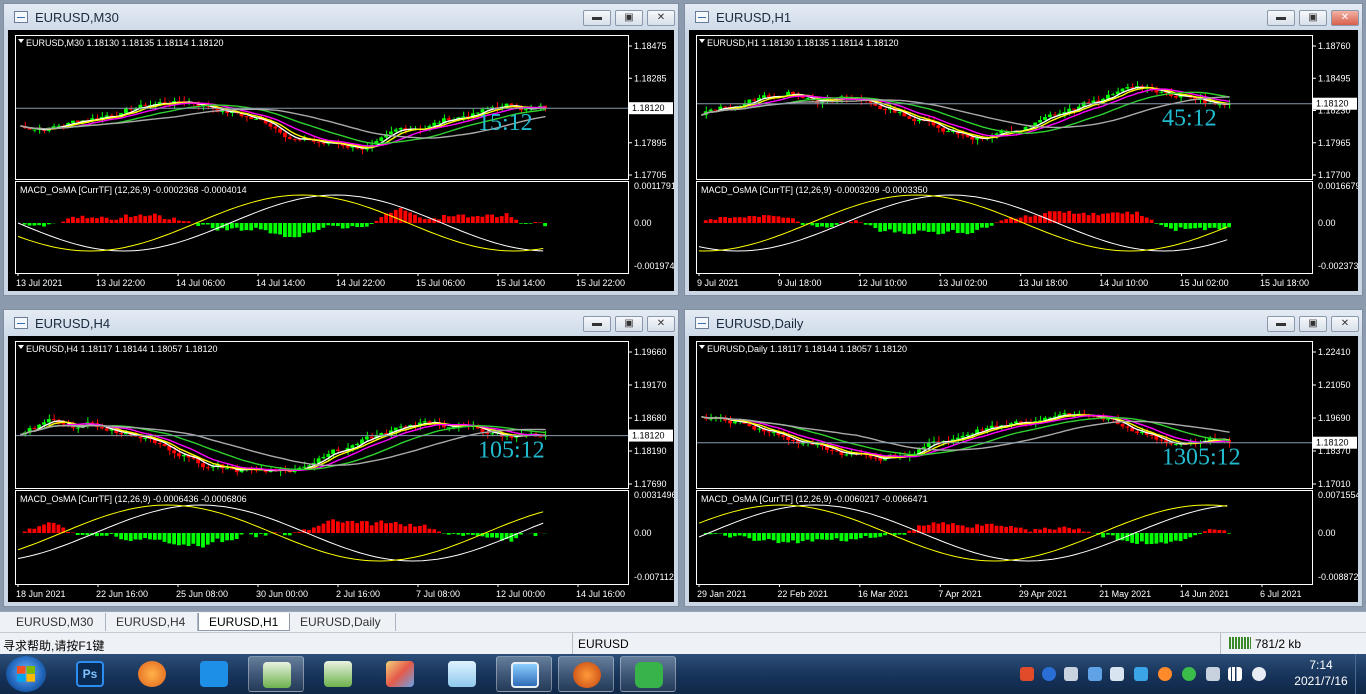  What do you see at coordinates (1071, 674) in the screenshot?
I see `keyboard-icon` at bounding box center [1071, 674].